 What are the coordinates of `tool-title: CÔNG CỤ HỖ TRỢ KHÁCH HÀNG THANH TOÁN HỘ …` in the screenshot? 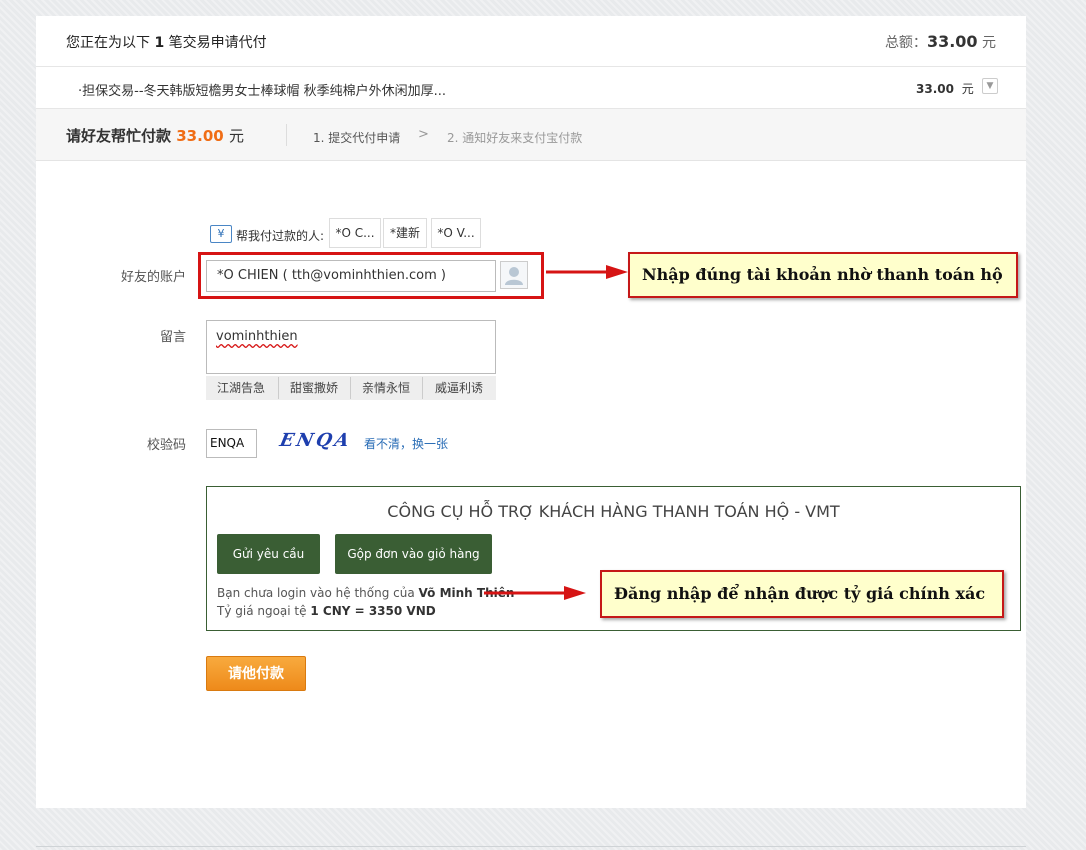 It's located at (613, 511).